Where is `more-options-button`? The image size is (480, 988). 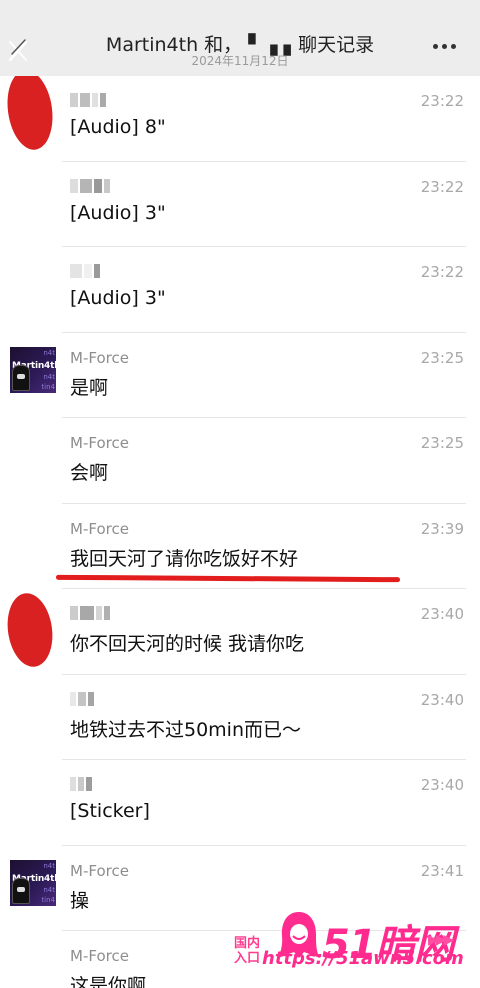
more-options-button is located at coordinates (444, 46).